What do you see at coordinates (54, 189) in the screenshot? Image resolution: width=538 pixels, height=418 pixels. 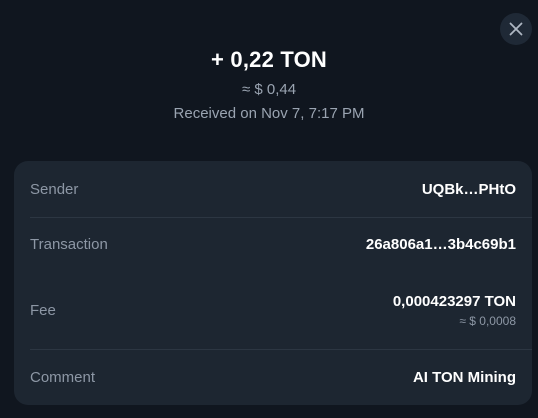 I see `sender-label: Sender` at bounding box center [54, 189].